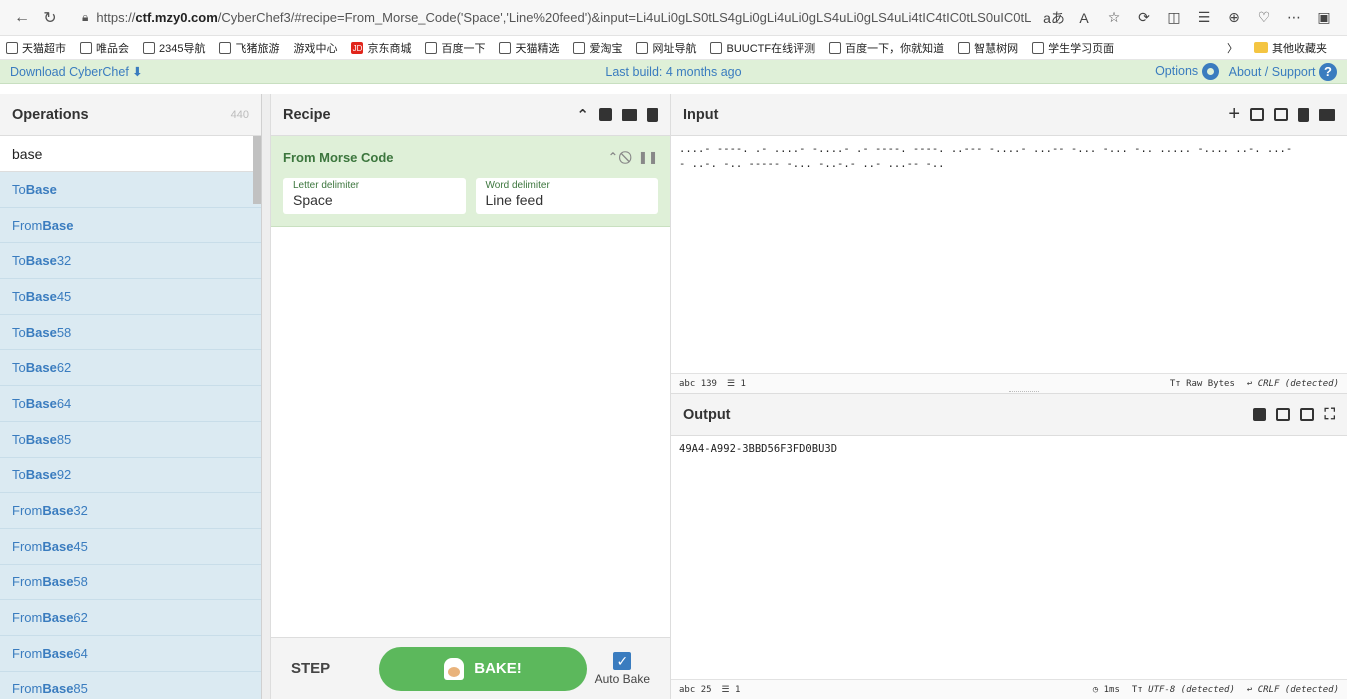 This screenshot has width=1347, height=699. I want to click on input-eol-indicator: ↩ CRLF (detected), so click(1293, 384).